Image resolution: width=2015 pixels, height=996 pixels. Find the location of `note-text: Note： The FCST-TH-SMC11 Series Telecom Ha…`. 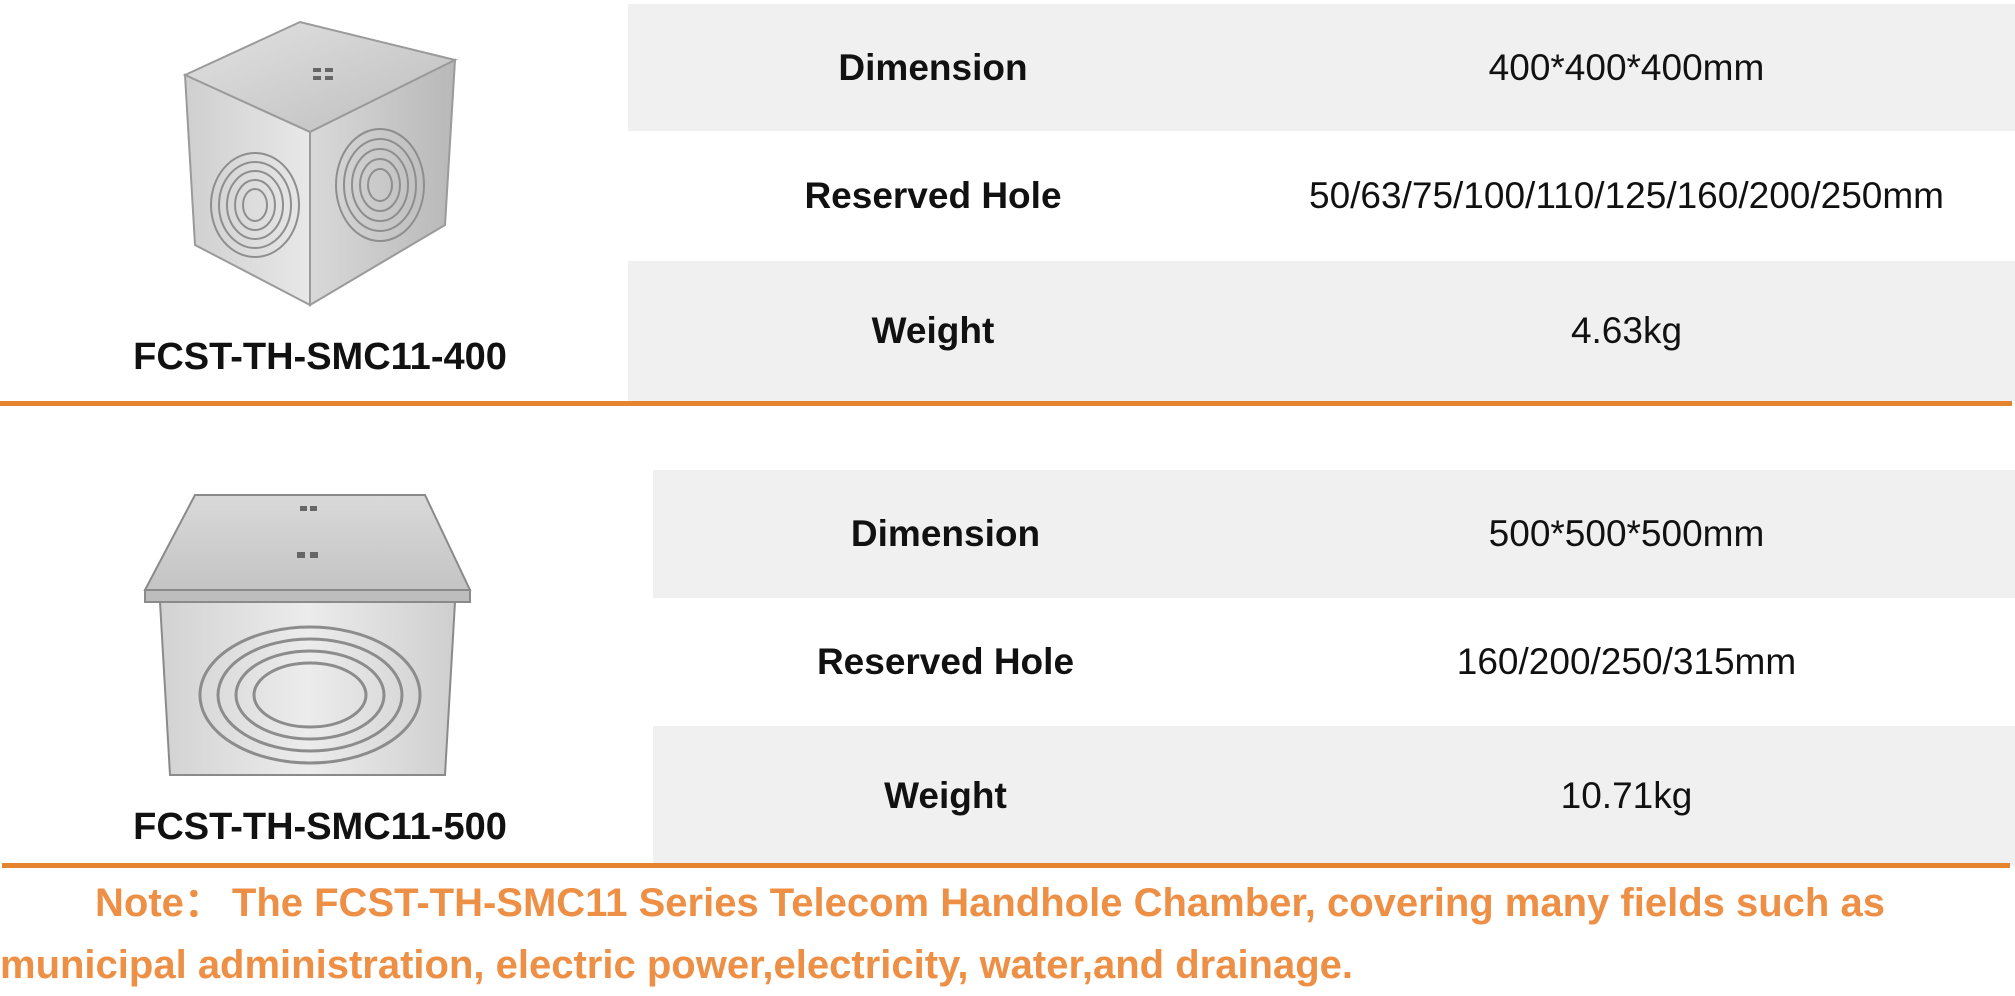

note-text: Note： The FCST-TH-SMC11 Series Telecom Ha… is located at coordinates (1005, 934).